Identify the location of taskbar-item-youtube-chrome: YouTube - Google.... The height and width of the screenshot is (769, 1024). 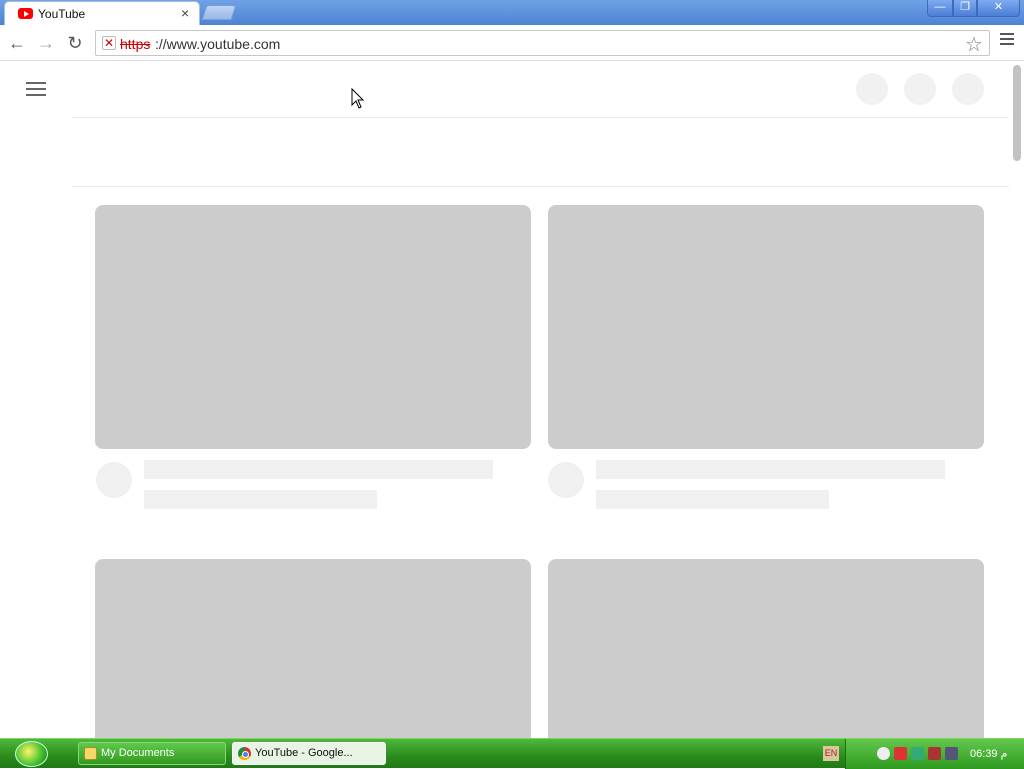
(309, 753).